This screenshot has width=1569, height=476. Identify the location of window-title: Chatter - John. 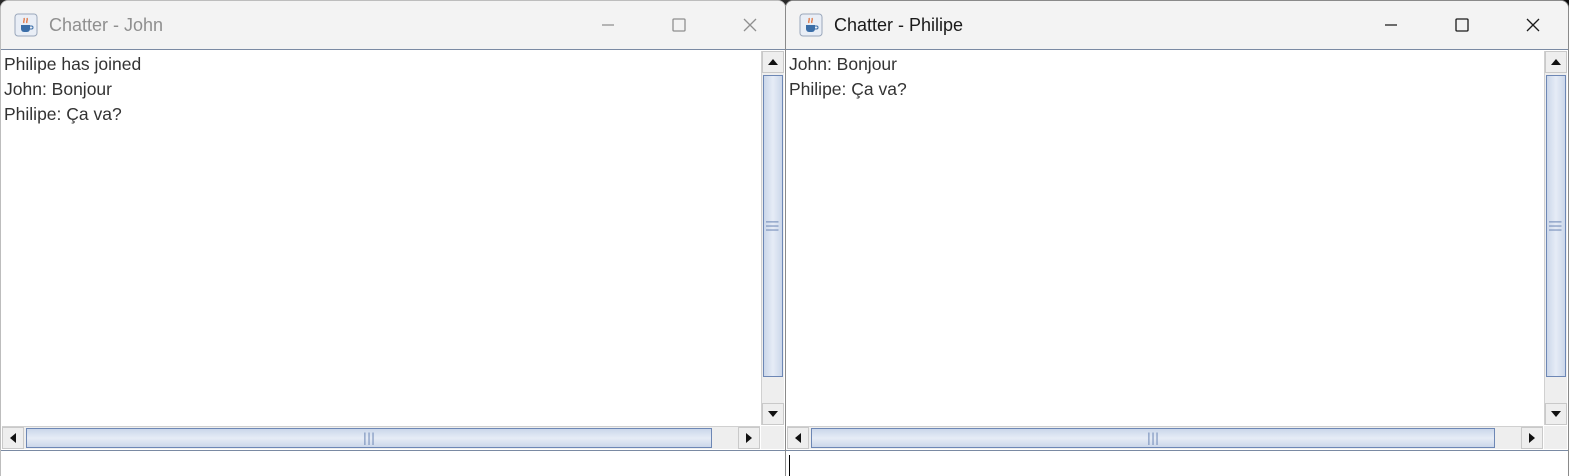
(106, 24).